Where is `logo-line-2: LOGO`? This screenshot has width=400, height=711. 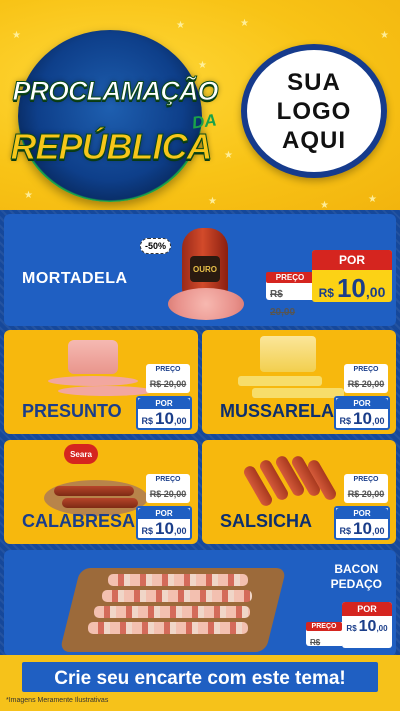
logo-line-2: LOGO is located at coordinates (314, 111).